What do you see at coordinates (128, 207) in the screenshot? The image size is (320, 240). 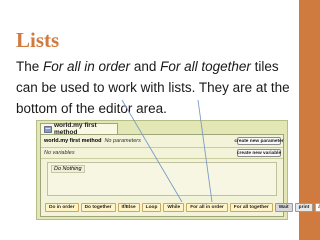 I see `tile-if-else: If/Else` at bounding box center [128, 207].